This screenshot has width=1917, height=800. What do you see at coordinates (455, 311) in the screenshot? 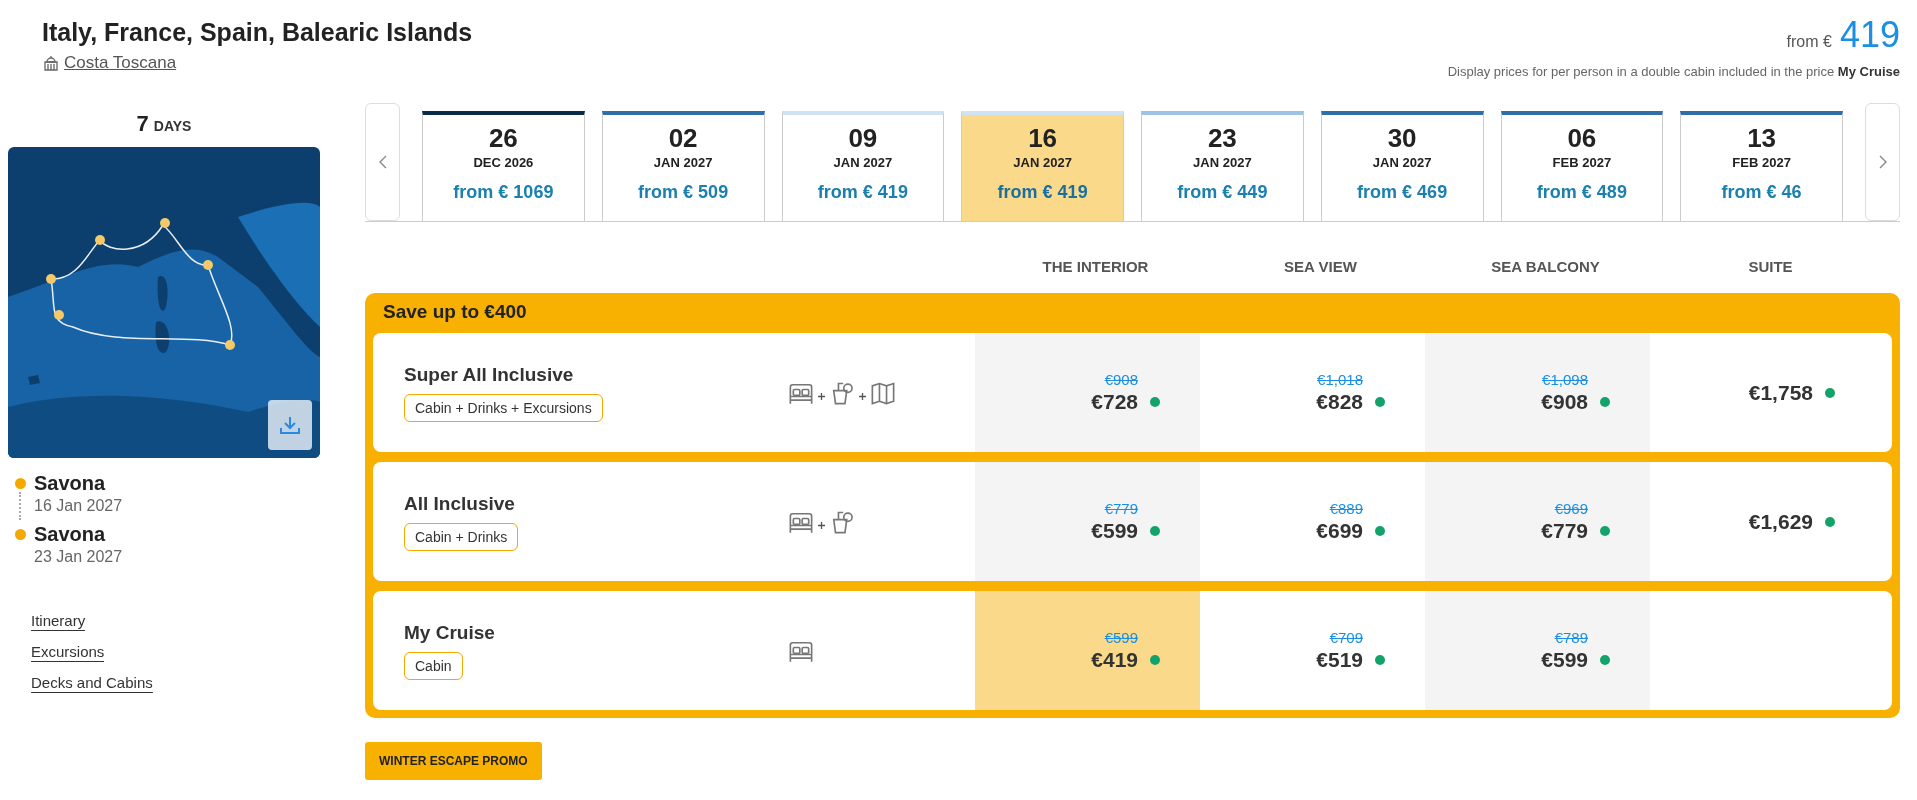
I see `offer-title: Save up to €400` at bounding box center [455, 311].